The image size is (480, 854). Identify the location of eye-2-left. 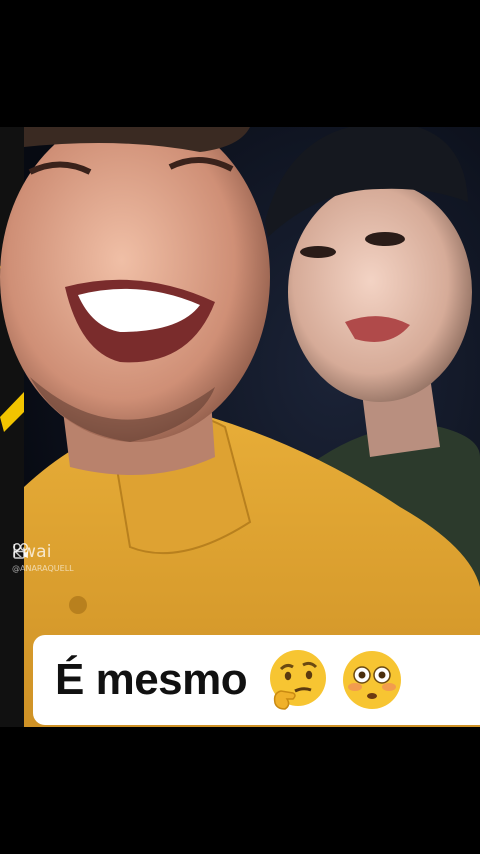
(318, 252).